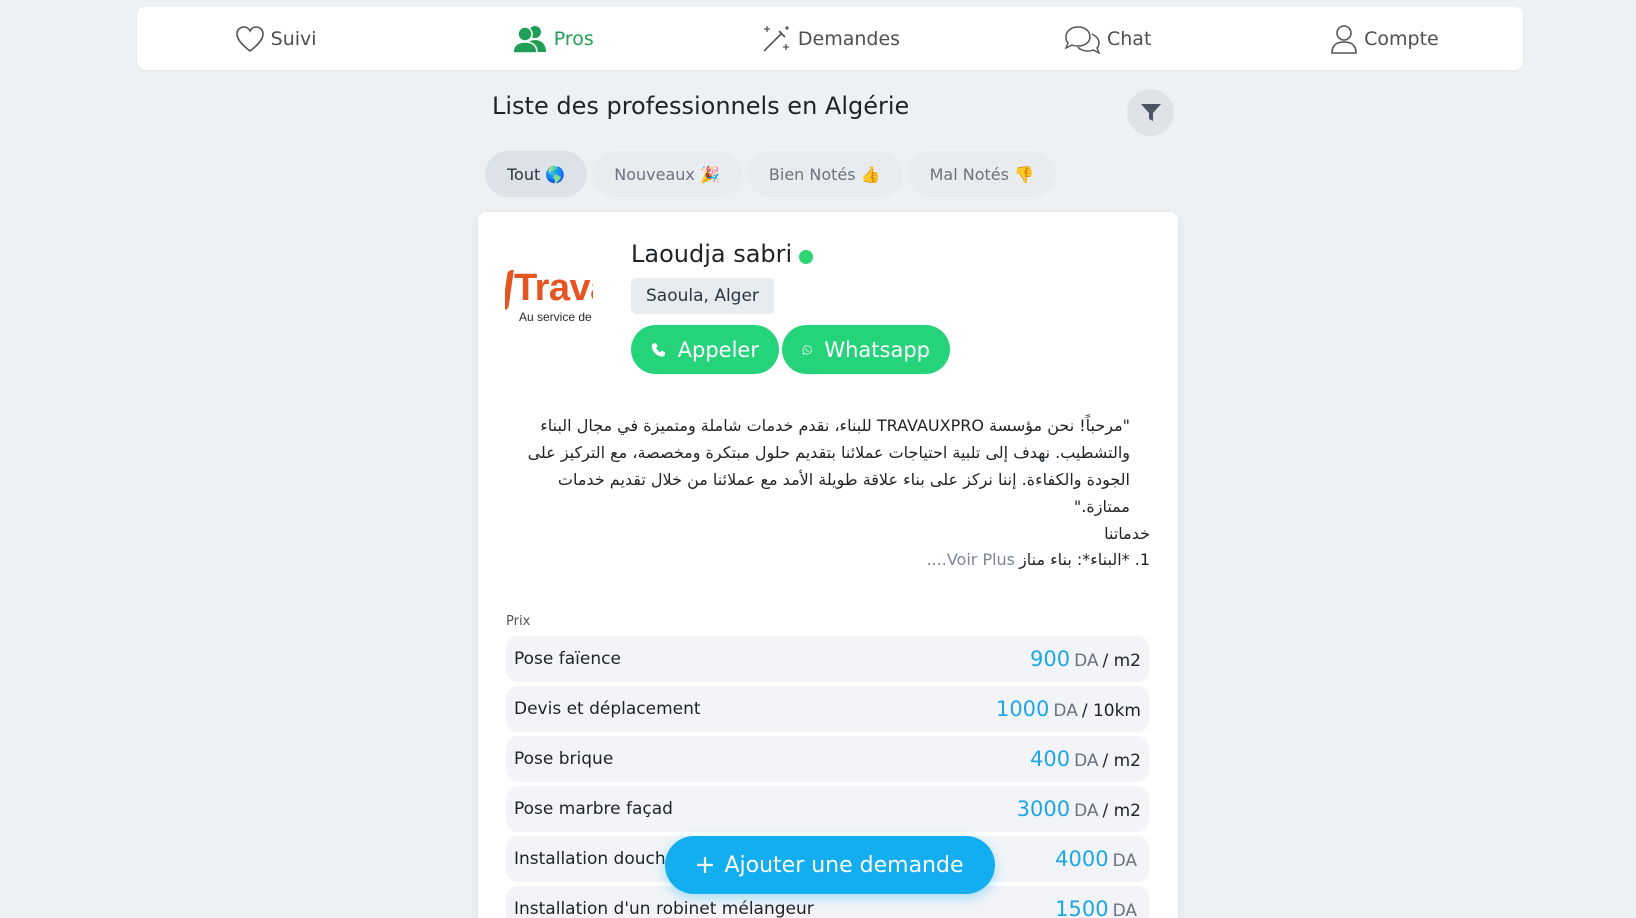 This screenshot has width=1636, height=918. I want to click on location-badge: Saoula, Alger, so click(702, 296).